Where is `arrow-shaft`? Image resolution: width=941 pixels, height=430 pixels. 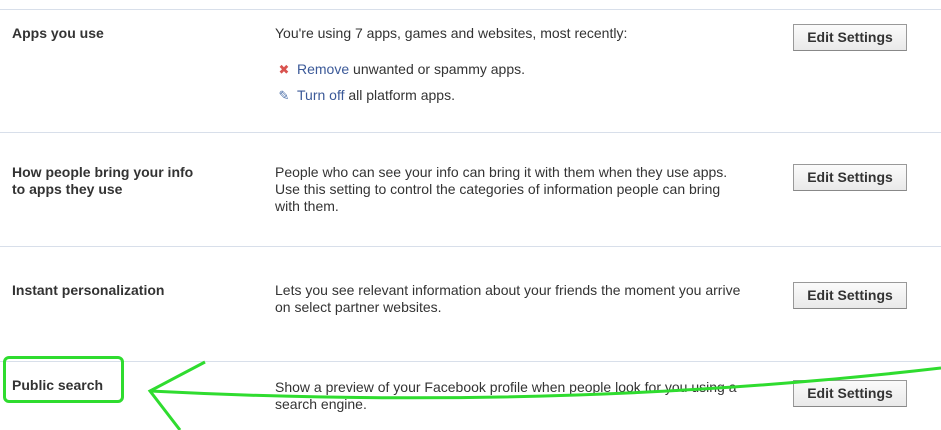
arrow-shaft is located at coordinates (545, 383).